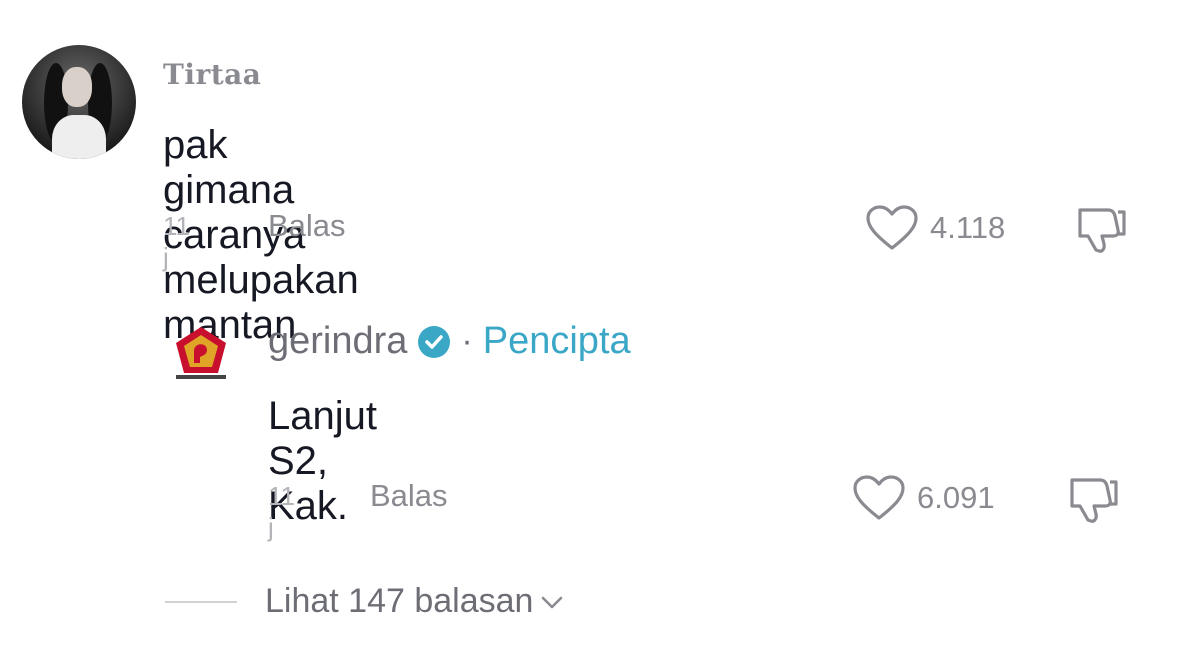 The width and height of the screenshot is (1200, 658). I want to click on view-replies-button: Lihat 147 balasan, so click(365, 601).